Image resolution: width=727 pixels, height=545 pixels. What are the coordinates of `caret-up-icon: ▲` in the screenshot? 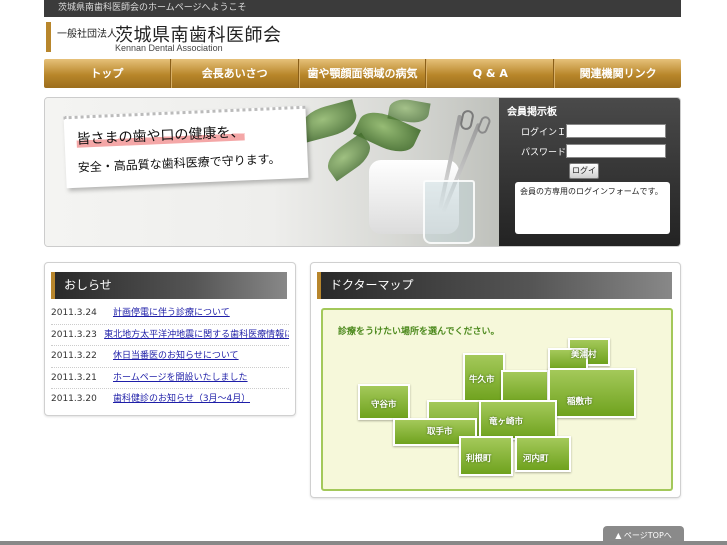 It's located at (619, 535).